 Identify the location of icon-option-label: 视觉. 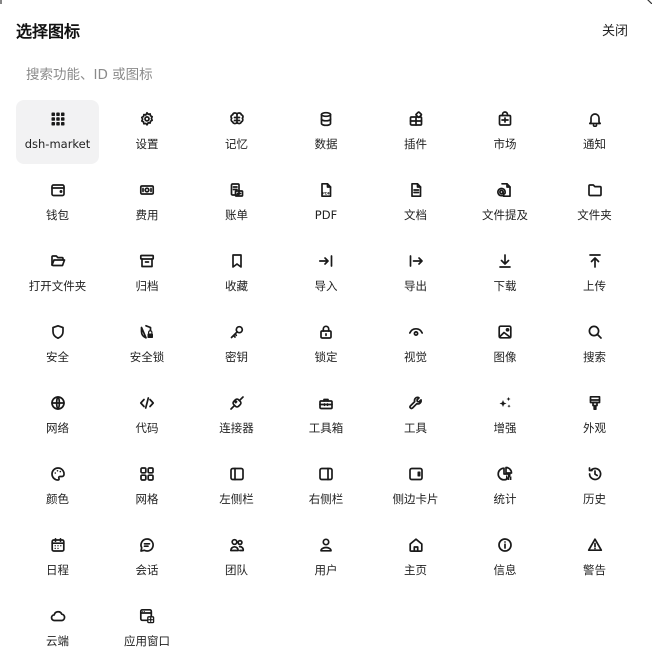
(415, 357).